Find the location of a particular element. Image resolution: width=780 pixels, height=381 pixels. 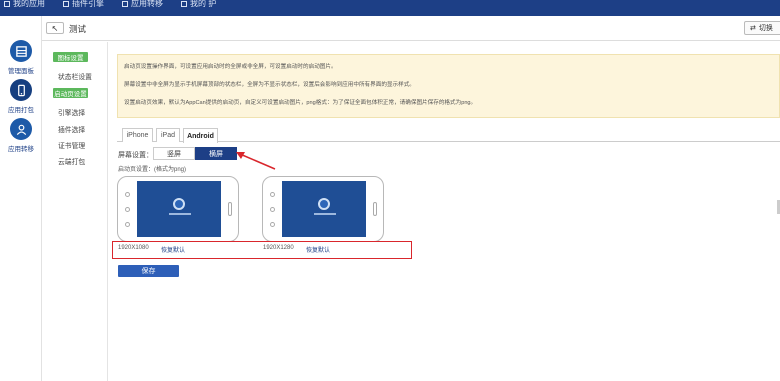

package-icon is located at coordinates (21, 90).